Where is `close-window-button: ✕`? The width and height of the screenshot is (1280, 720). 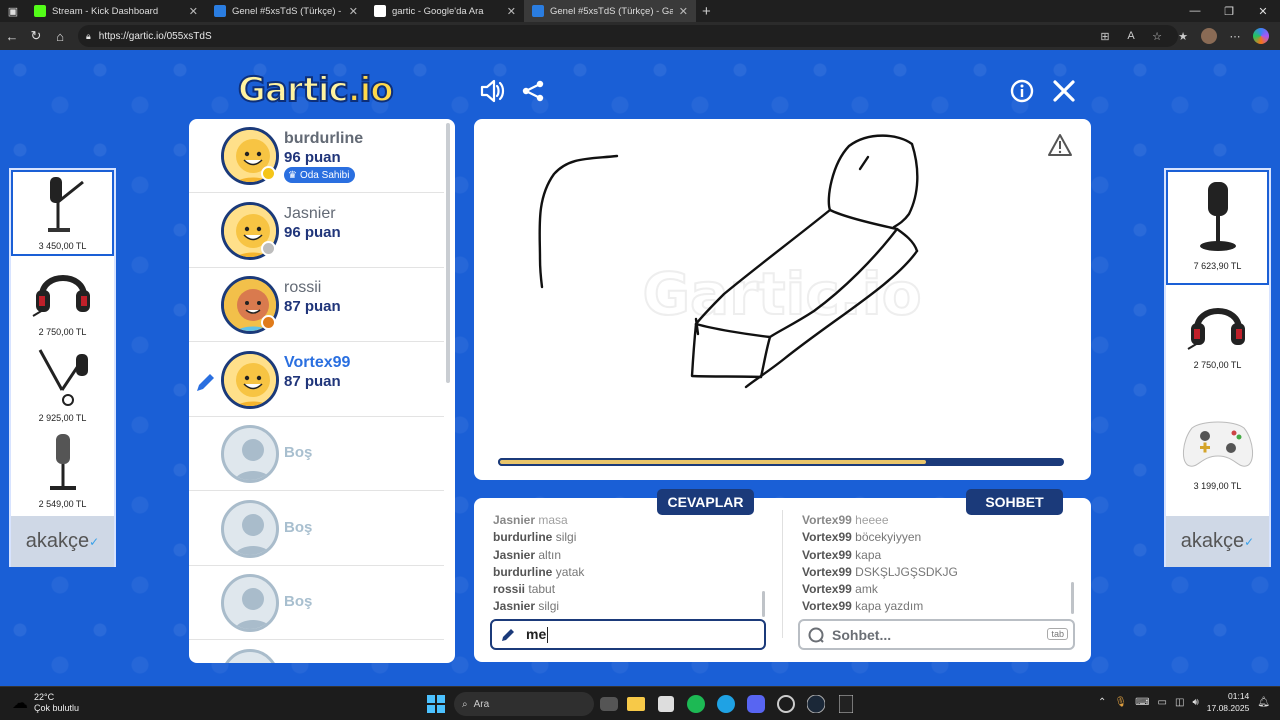
close-window-button: ✕ is located at coordinates (1263, 11).